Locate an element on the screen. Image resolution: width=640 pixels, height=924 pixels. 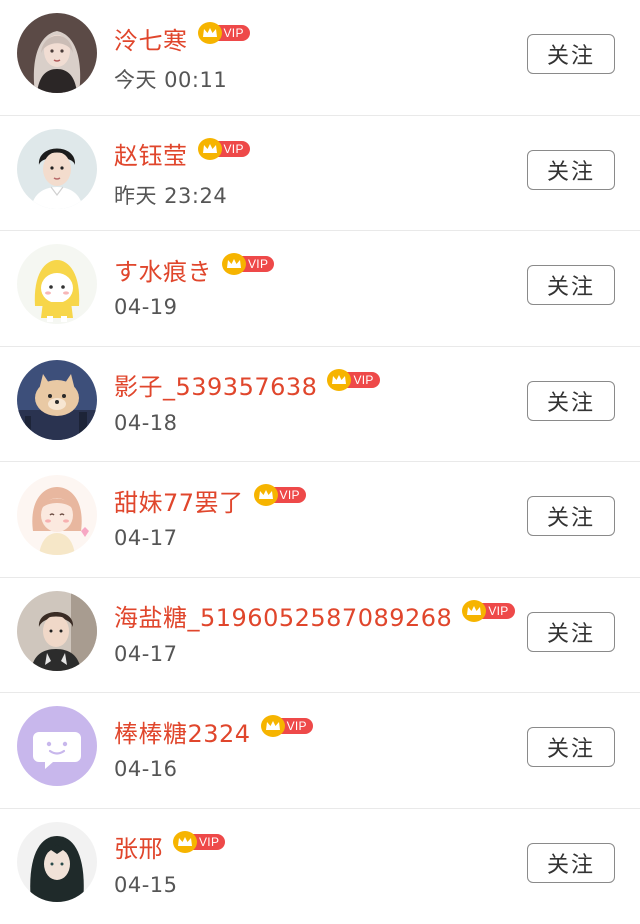
list-item: 棒棒糖2324 VIP 04-16 关注 is located at coordinates (320, 751).